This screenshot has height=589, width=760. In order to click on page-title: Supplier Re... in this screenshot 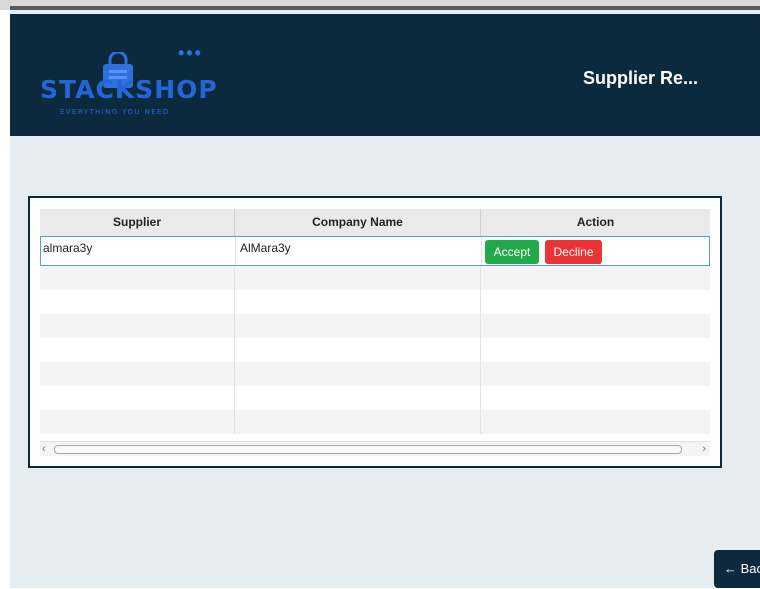, I will do `click(641, 78)`.